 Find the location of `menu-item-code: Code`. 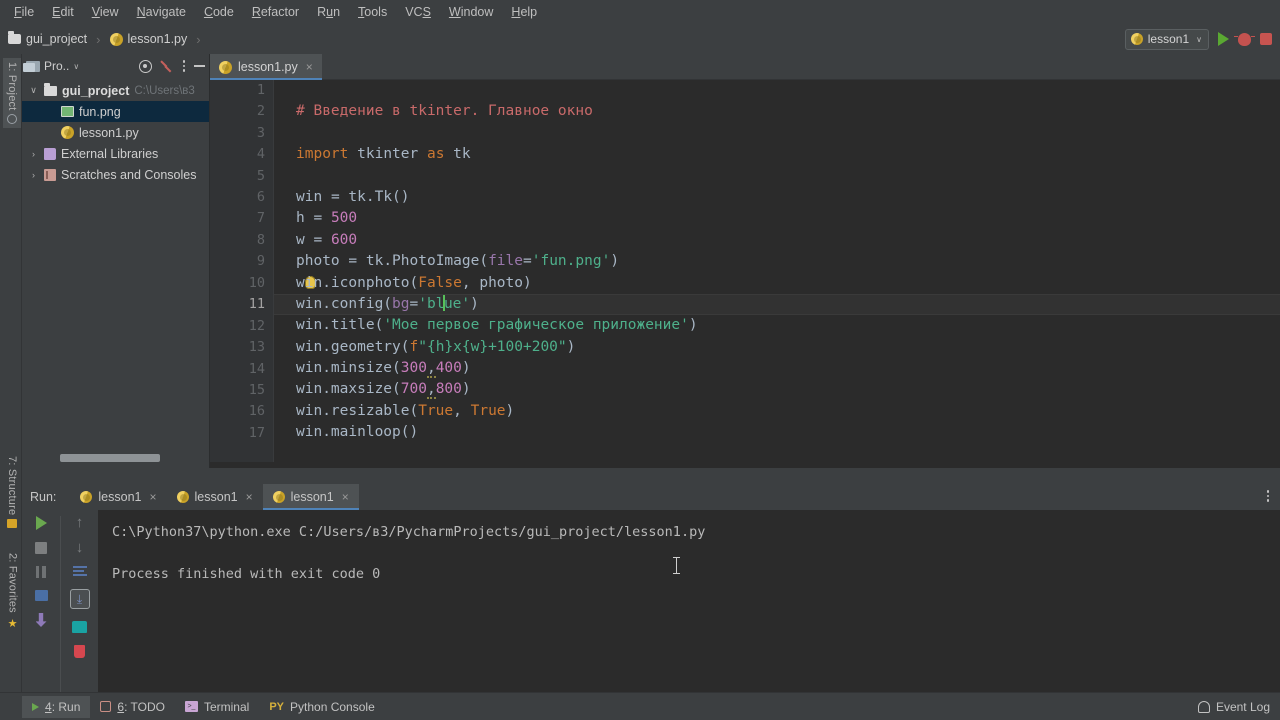

menu-item-code: Code is located at coordinates (219, 12).